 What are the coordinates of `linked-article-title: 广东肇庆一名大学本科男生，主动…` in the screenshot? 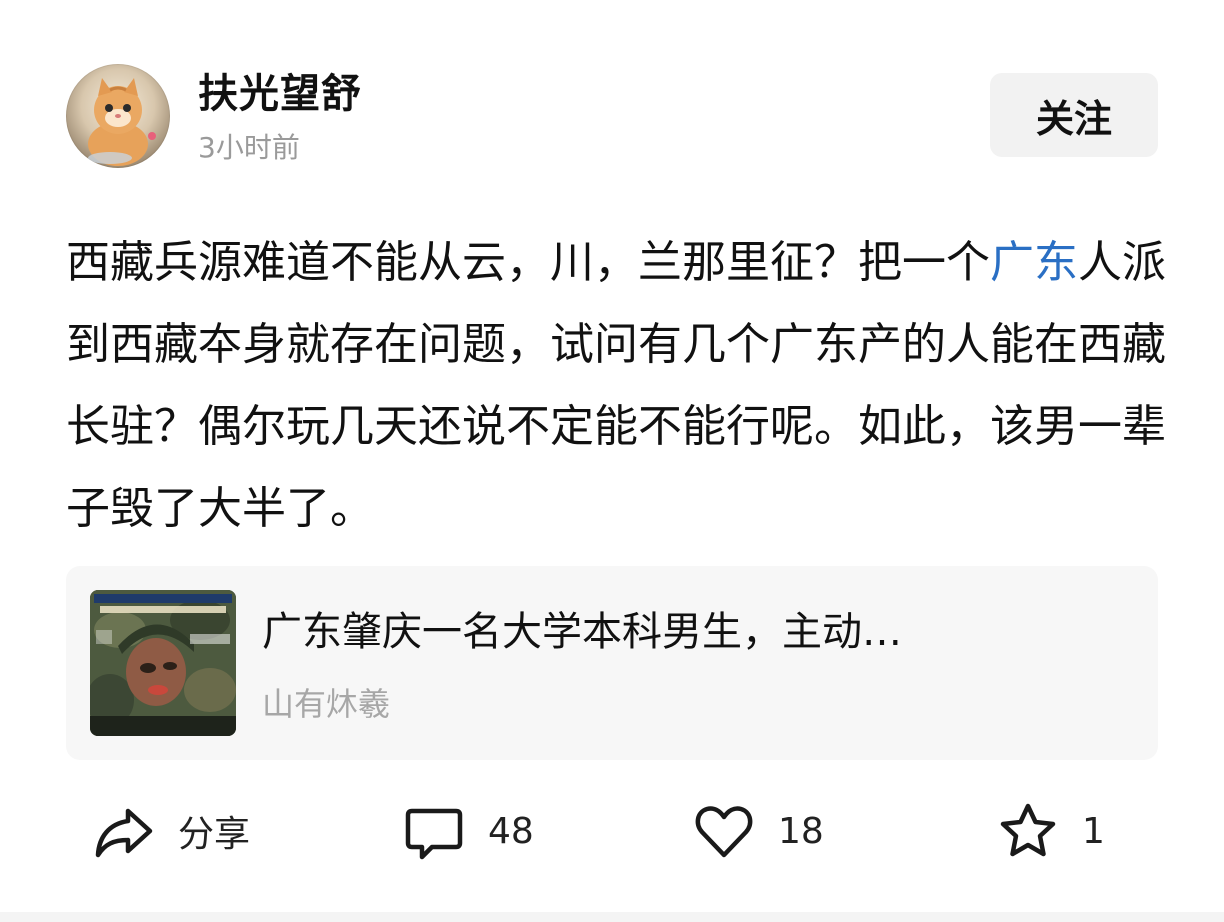 It's located at (582, 632).